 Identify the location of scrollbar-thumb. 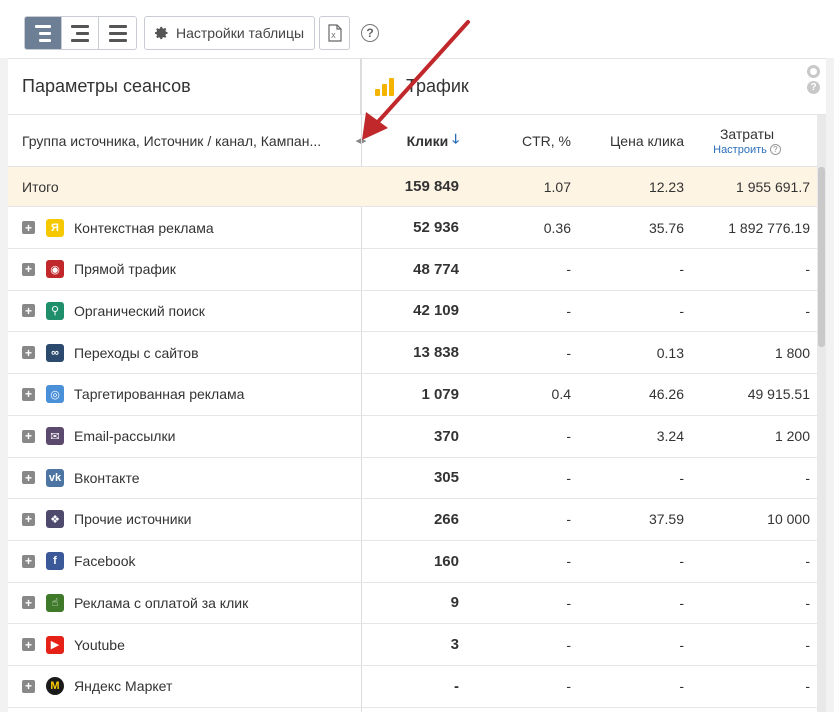
(821, 257).